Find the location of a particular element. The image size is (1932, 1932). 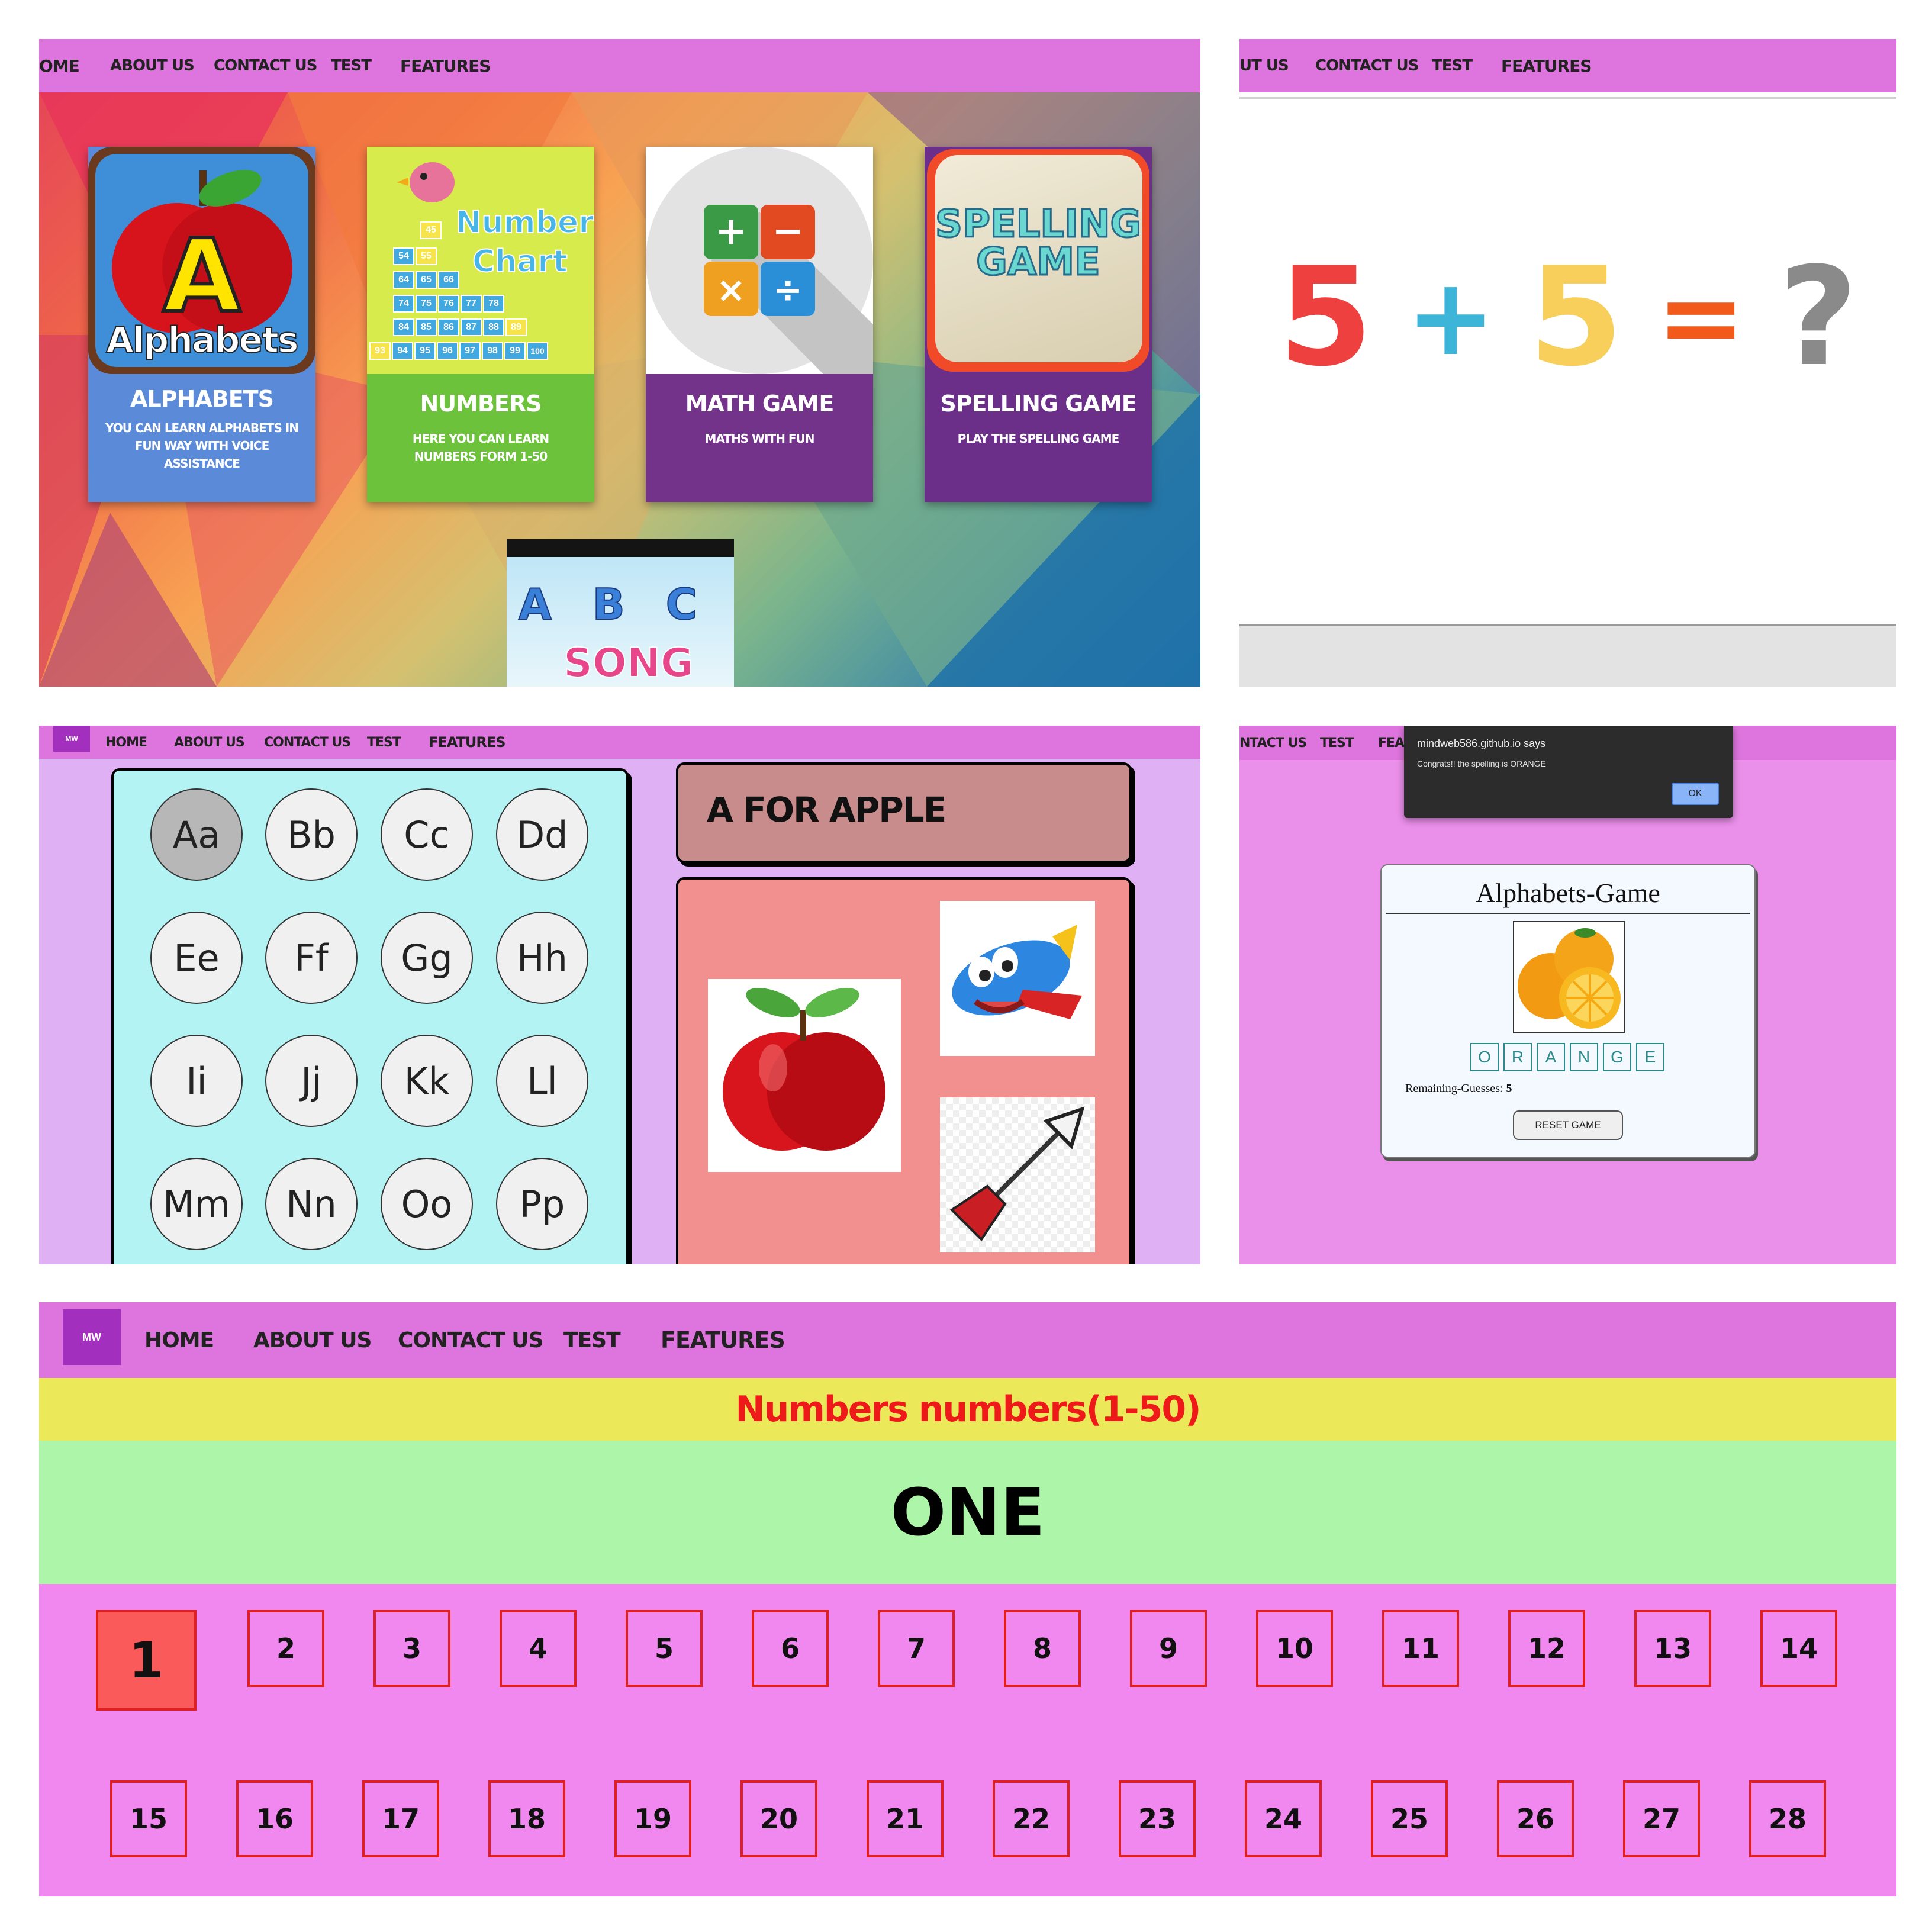

number-button: 22 is located at coordinates (1031, 1819).